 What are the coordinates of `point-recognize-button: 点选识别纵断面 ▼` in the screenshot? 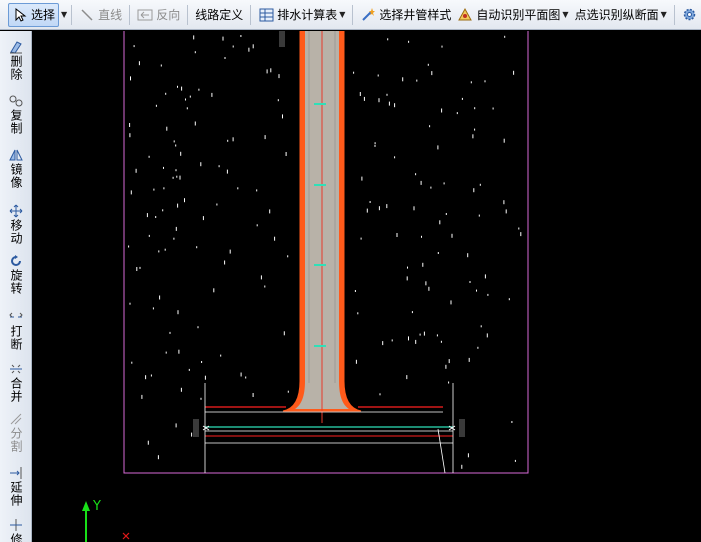 It's located at (621, 15).